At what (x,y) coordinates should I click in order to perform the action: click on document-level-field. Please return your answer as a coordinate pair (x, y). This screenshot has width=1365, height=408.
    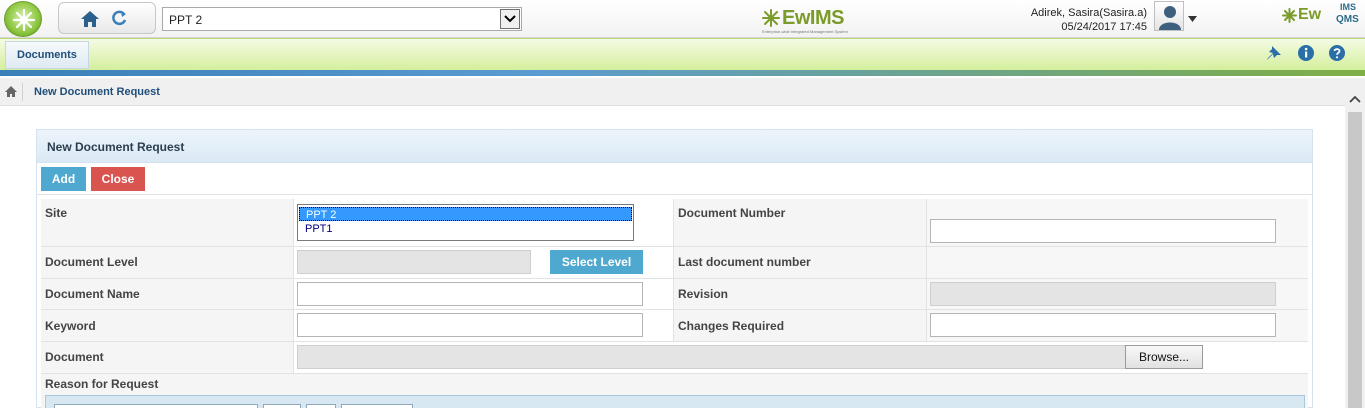
    Looking at the image, I should click on (414, 262).